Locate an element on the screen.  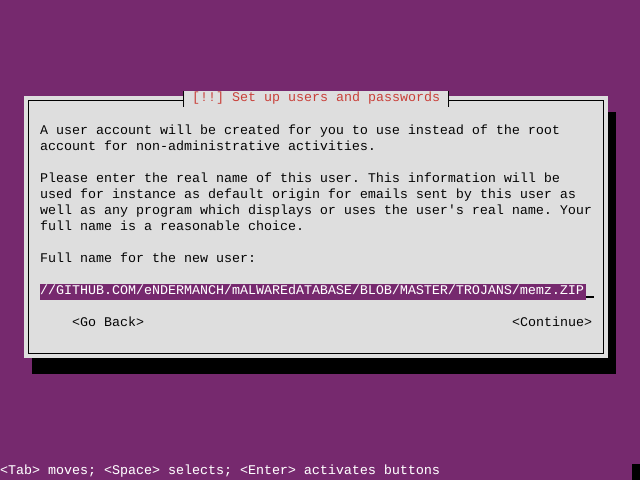
status-bar-text: <Tab> moves; <Space> selects; <Enter> activates buttons is located at coordinates (220, 472).